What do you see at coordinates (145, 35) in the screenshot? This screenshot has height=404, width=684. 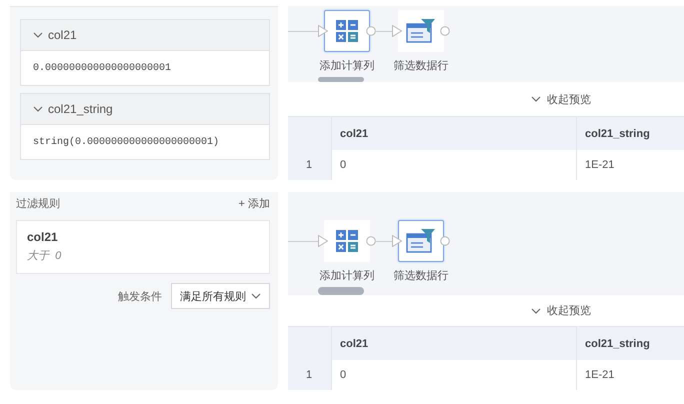 I see `field-header: col21` at bounding box center [145, 35].